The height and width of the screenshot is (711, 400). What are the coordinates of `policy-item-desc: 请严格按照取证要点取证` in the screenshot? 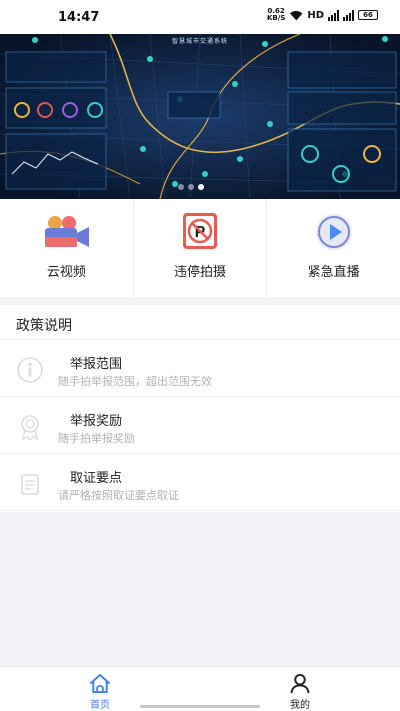 It's located at (118, 495).